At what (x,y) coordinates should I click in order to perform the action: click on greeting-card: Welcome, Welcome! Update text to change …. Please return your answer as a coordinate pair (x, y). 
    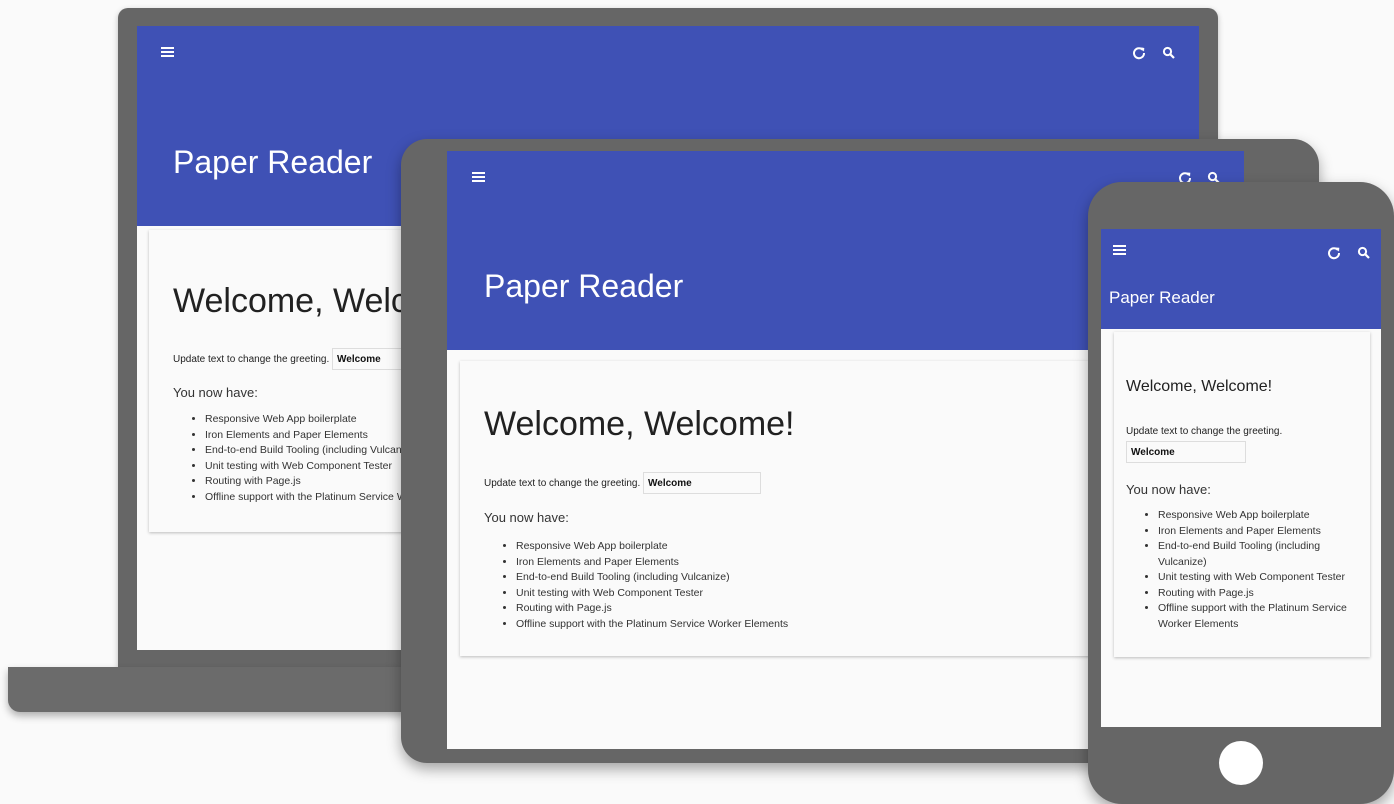
    Looking at the image, I should click on (1242, 494).